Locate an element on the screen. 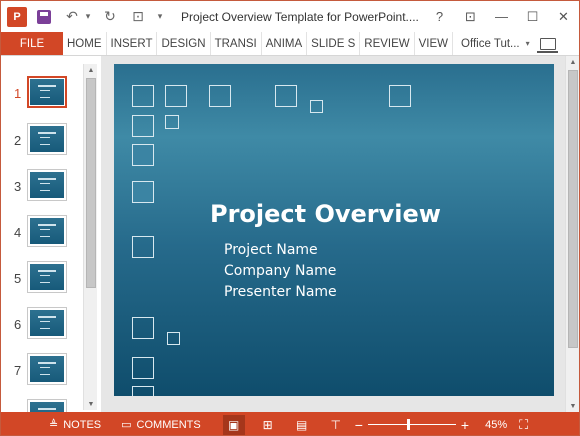  comments-button: ▭ COMMENTS is located at coordinates (161, 425).